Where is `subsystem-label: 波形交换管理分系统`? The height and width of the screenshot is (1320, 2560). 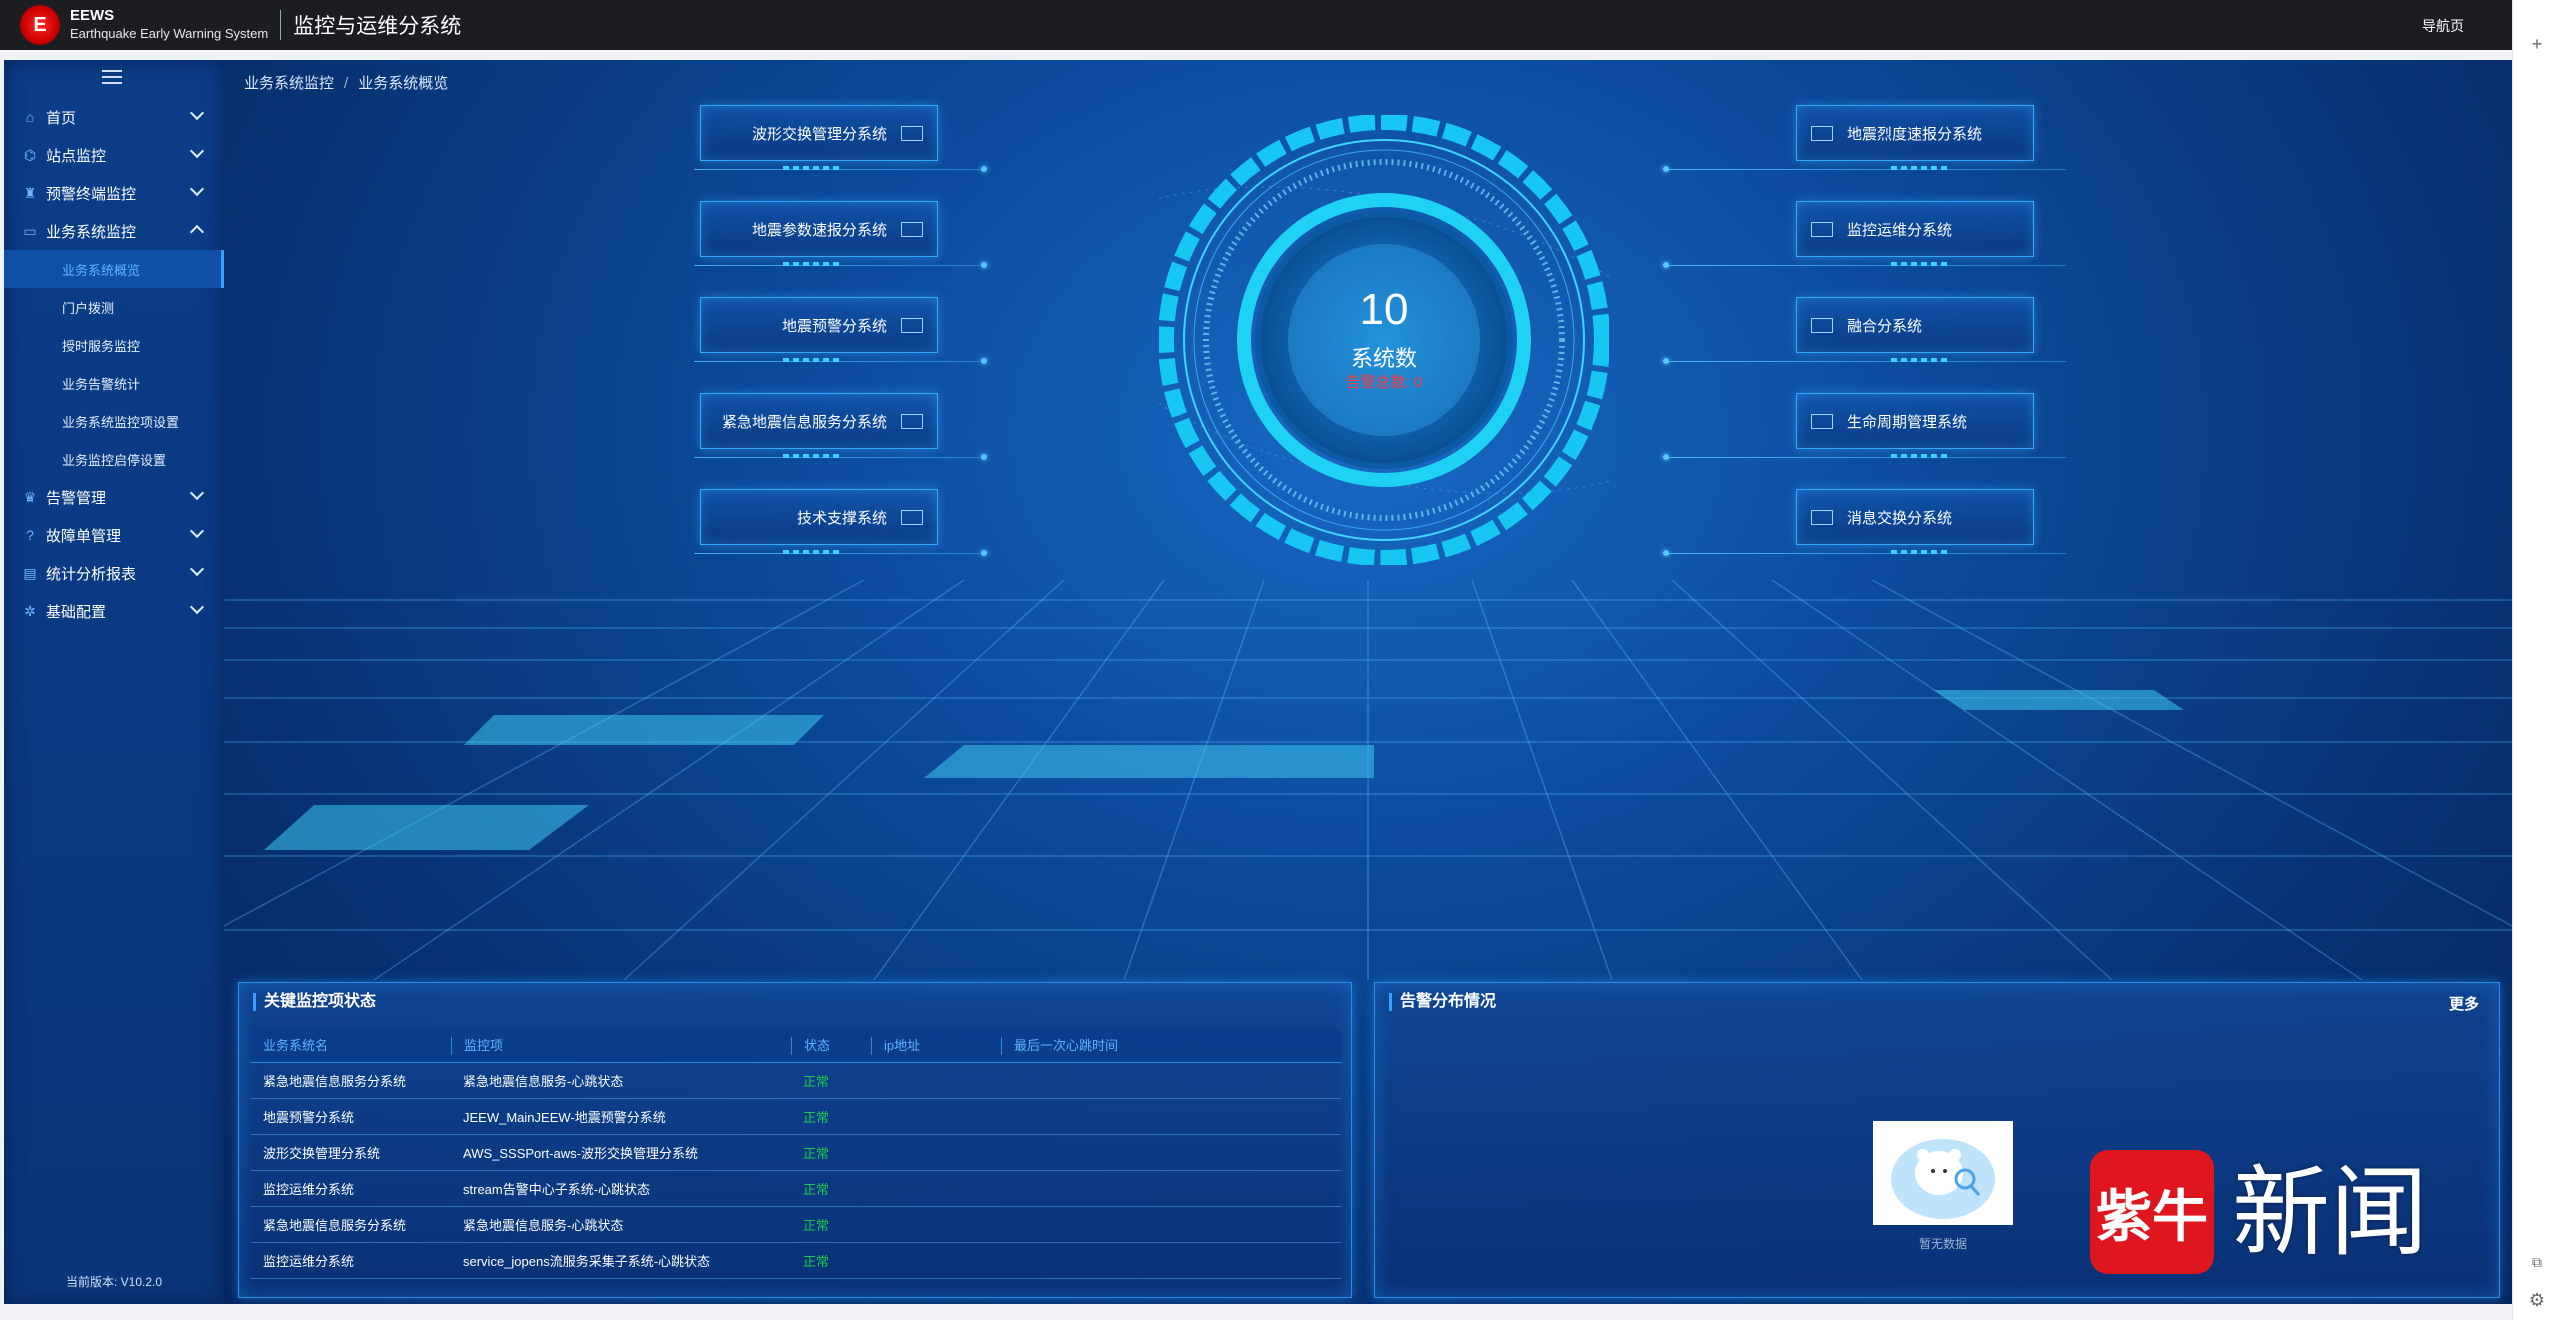
subsystem-label: 波形交换管理分系统 is located at coordinates (819, 134).